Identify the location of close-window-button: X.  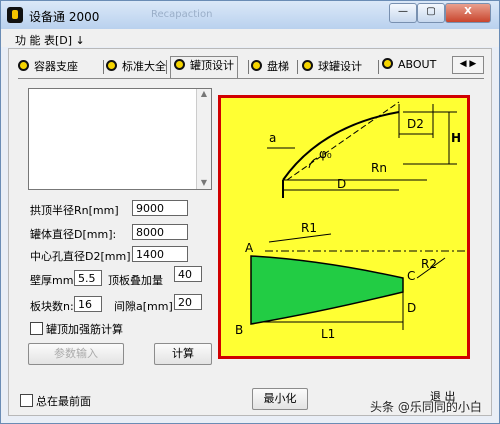
(468, 13).